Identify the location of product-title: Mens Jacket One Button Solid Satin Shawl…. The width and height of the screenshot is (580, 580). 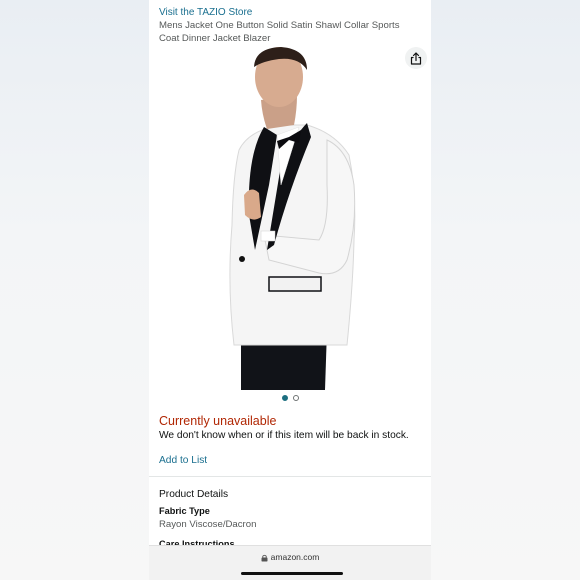
(279, 32).